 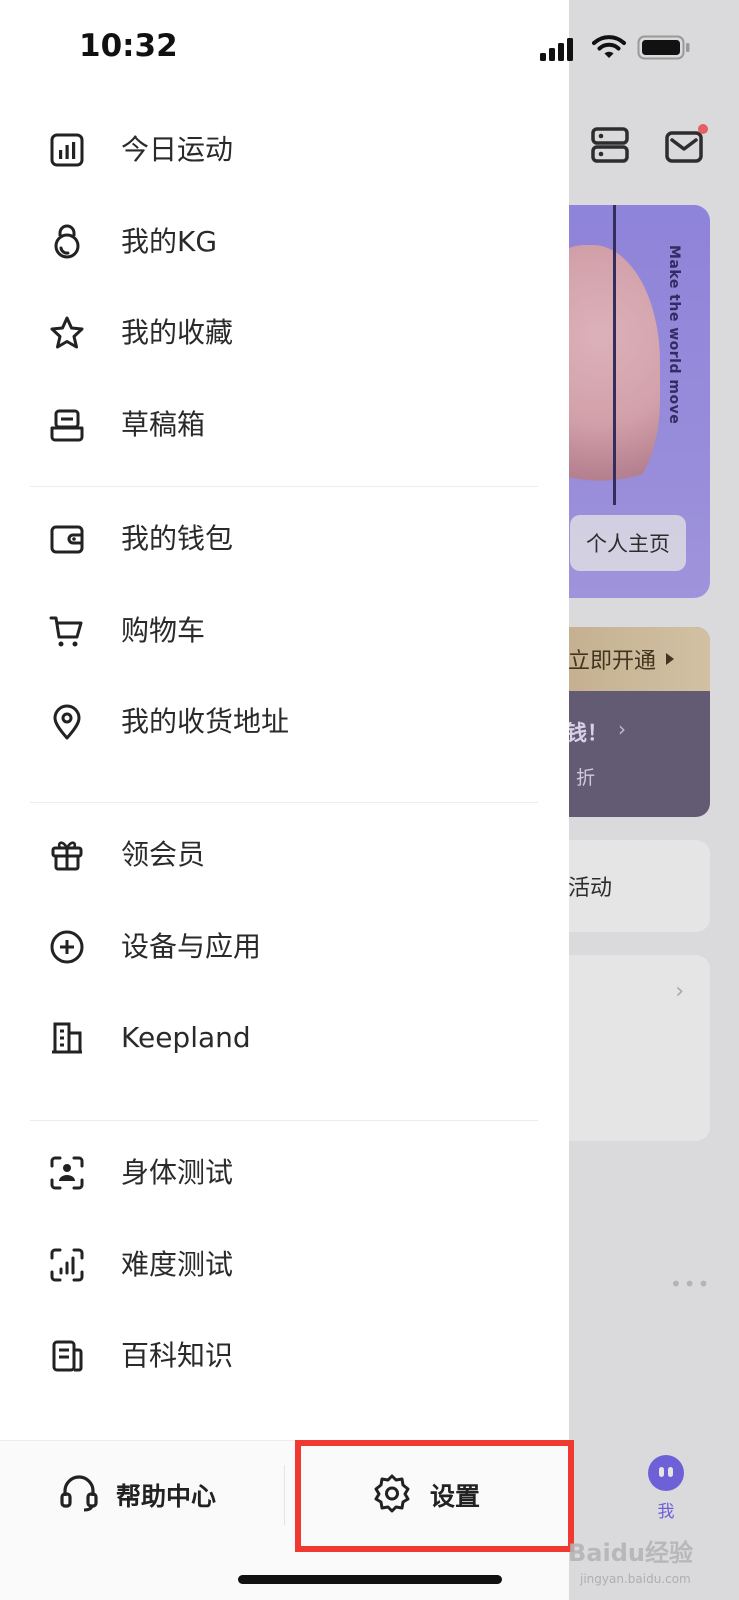 I want to click on menu-item: 我的收货地址, so click(x=270, y=722).